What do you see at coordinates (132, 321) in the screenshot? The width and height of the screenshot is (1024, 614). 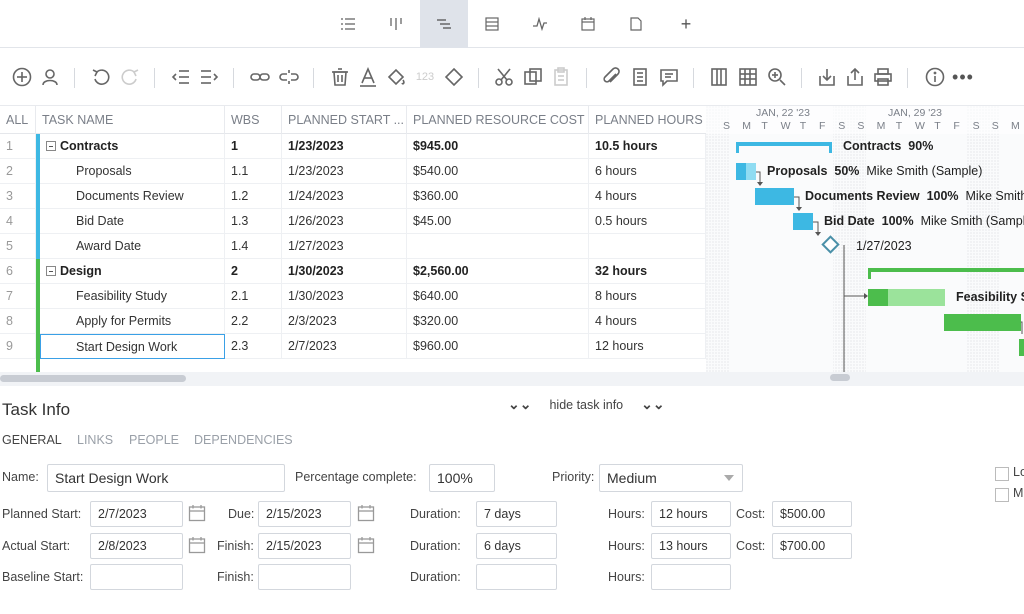 I see `cell-task: Apply for Permits` at bounding box center [132, 321].